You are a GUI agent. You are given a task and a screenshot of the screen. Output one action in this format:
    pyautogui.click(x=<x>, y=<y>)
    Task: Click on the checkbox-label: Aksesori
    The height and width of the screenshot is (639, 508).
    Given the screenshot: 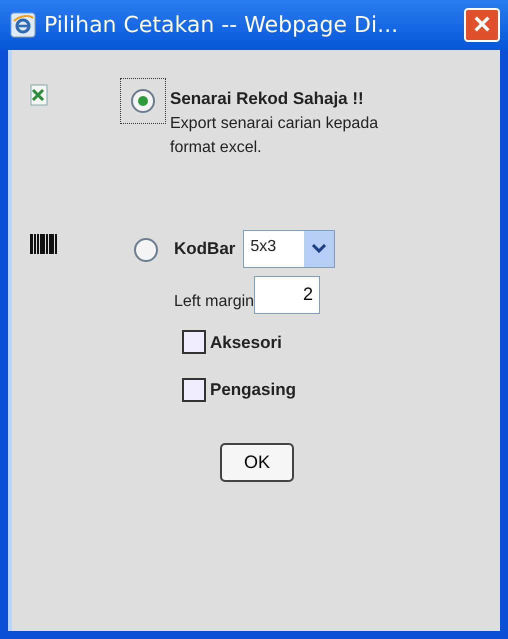 What is the action you would take?
    pyautogui.click(x=246, y=343)
    